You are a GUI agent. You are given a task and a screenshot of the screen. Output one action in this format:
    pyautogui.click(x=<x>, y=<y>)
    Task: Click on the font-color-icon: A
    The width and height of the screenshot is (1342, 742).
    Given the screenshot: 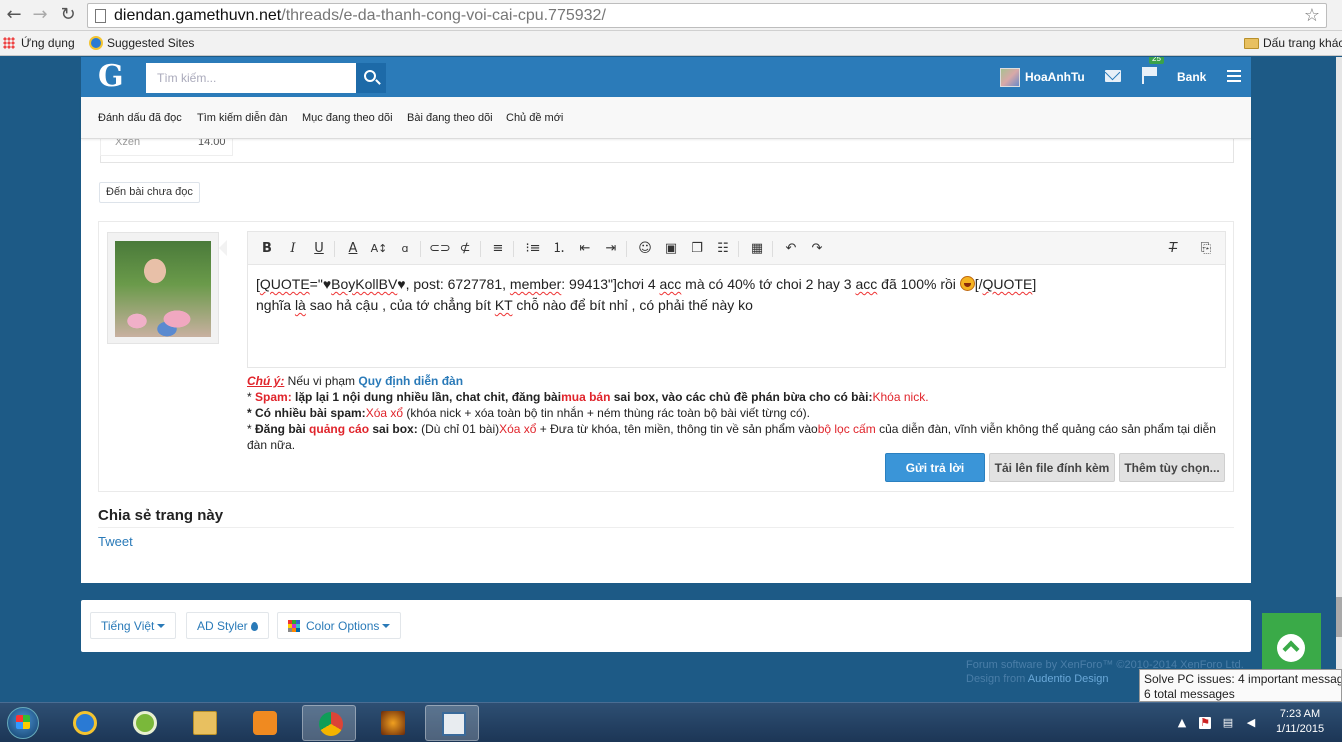 What is the action you would take?
    pyautogui.click(x=353, y=249)
    